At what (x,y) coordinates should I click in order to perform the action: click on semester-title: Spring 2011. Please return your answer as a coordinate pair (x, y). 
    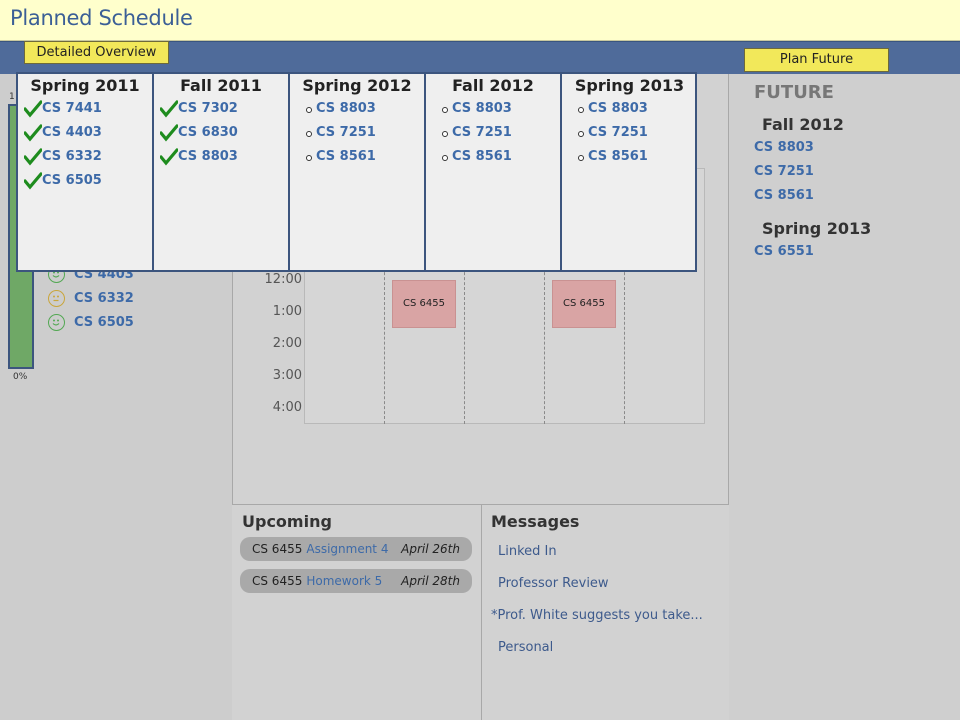
    Looking at the image, I should click on (85, 85).